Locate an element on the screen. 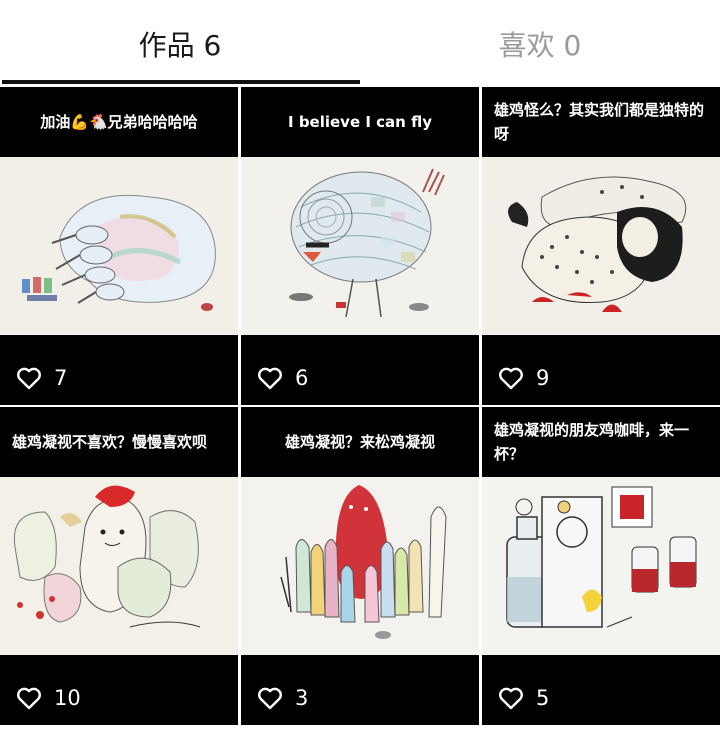 The image size is (720, 743). post-card: 雄鸡凝视不喜欢？慢慢喜欢呗 10 is located at coordinates (119, 566).